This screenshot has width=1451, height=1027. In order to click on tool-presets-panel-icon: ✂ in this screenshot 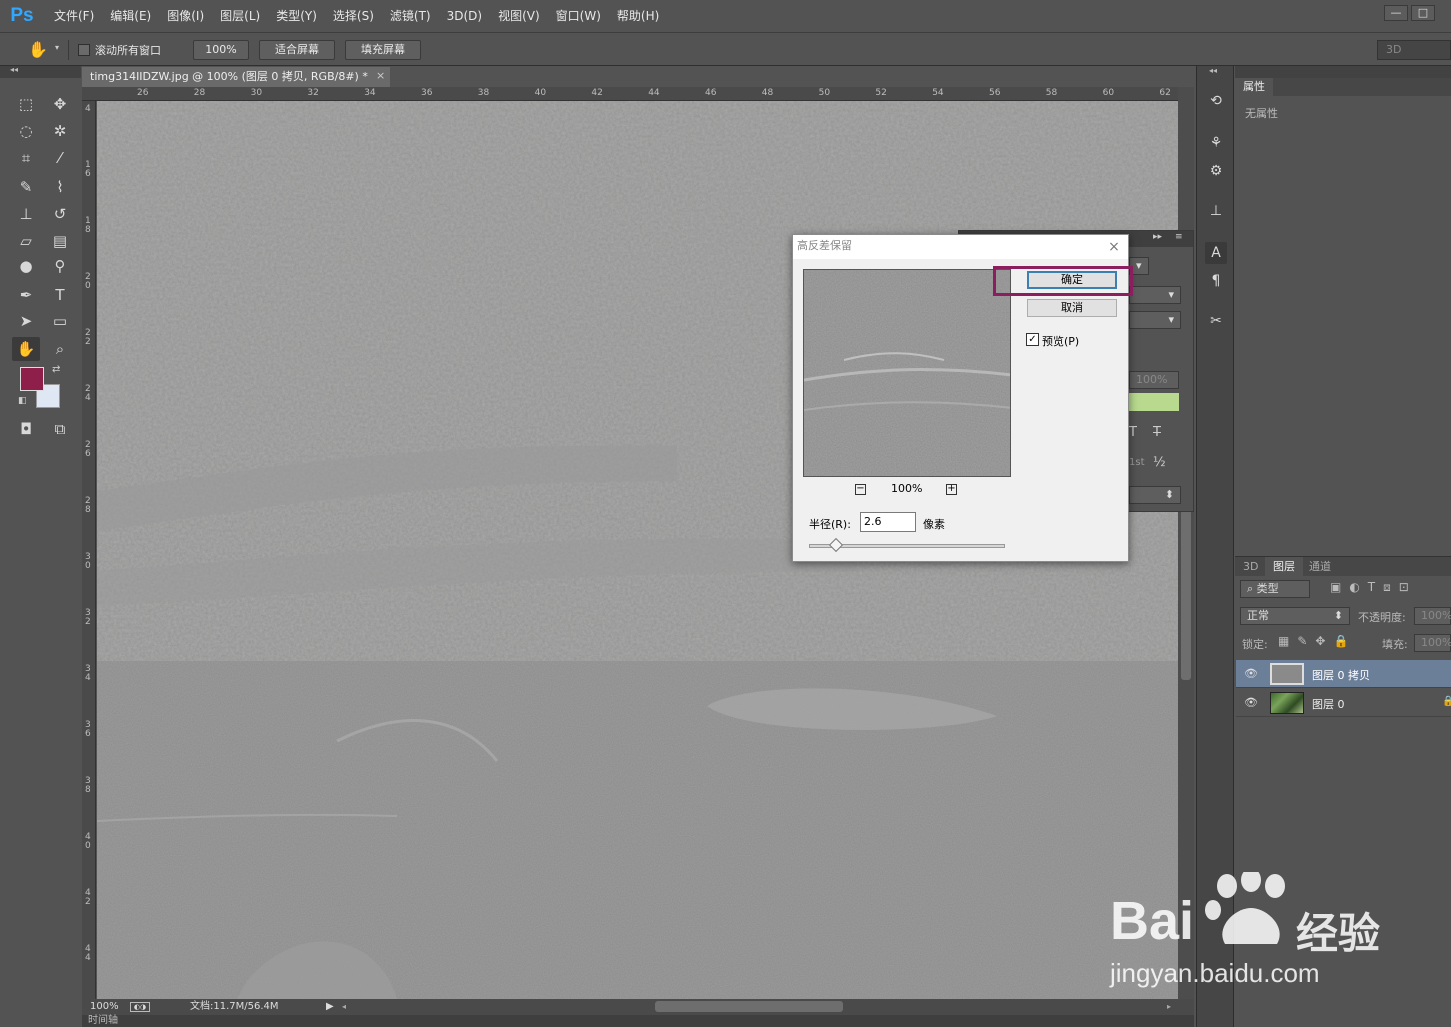, I will do `click(1216, 321)`.